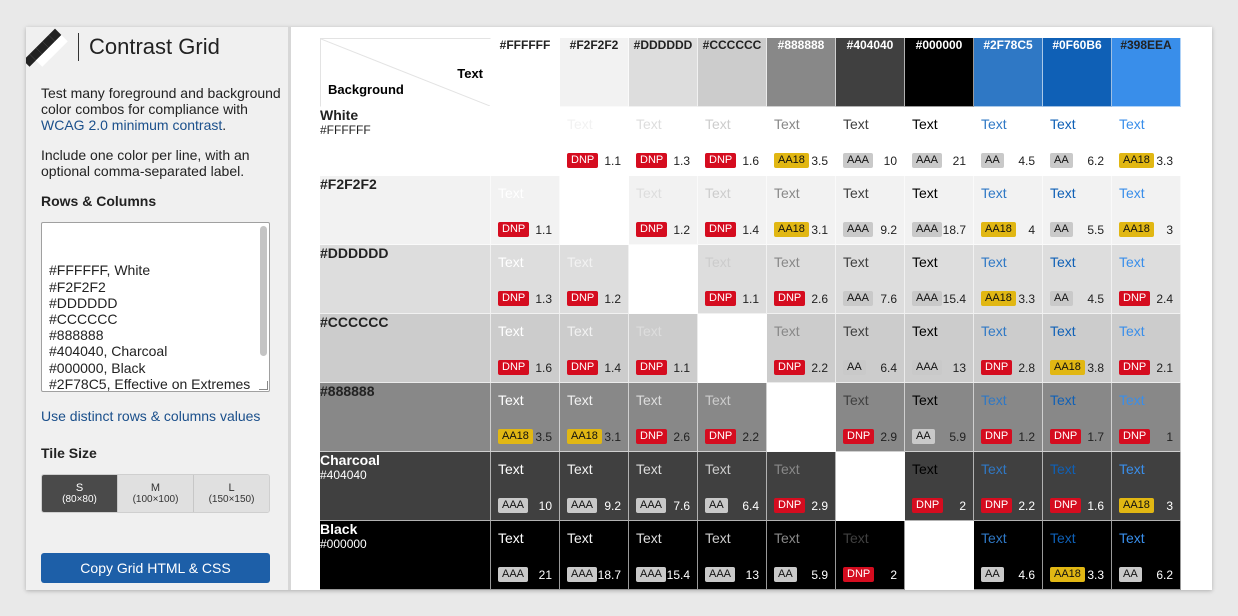 This screenshot has width=1238, height=616. I want to click on contrast-cell: Text AAA 13, so click(939, 348).